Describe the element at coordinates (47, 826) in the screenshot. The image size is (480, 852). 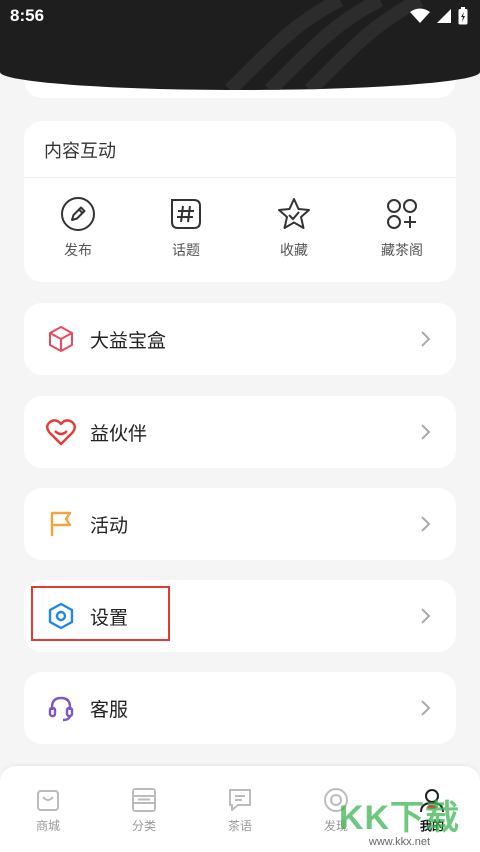
I see `nav-label-mall: 商城` at that location.